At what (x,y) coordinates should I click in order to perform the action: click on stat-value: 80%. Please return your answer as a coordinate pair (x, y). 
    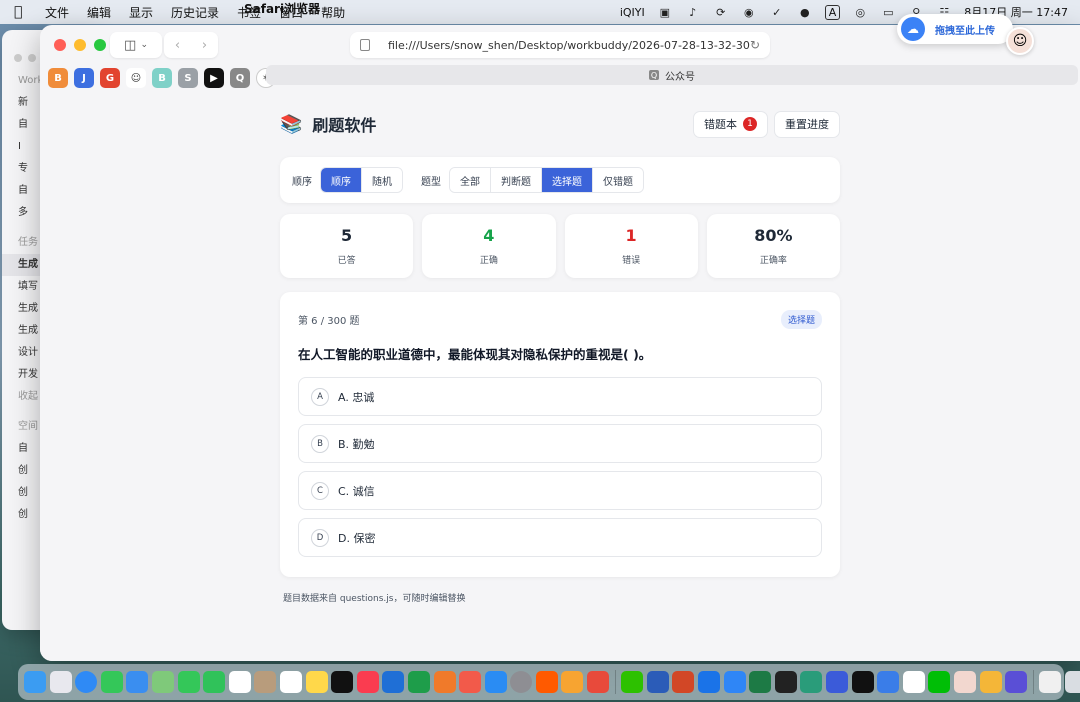
    Looking at the image, I should click on (773, 235).